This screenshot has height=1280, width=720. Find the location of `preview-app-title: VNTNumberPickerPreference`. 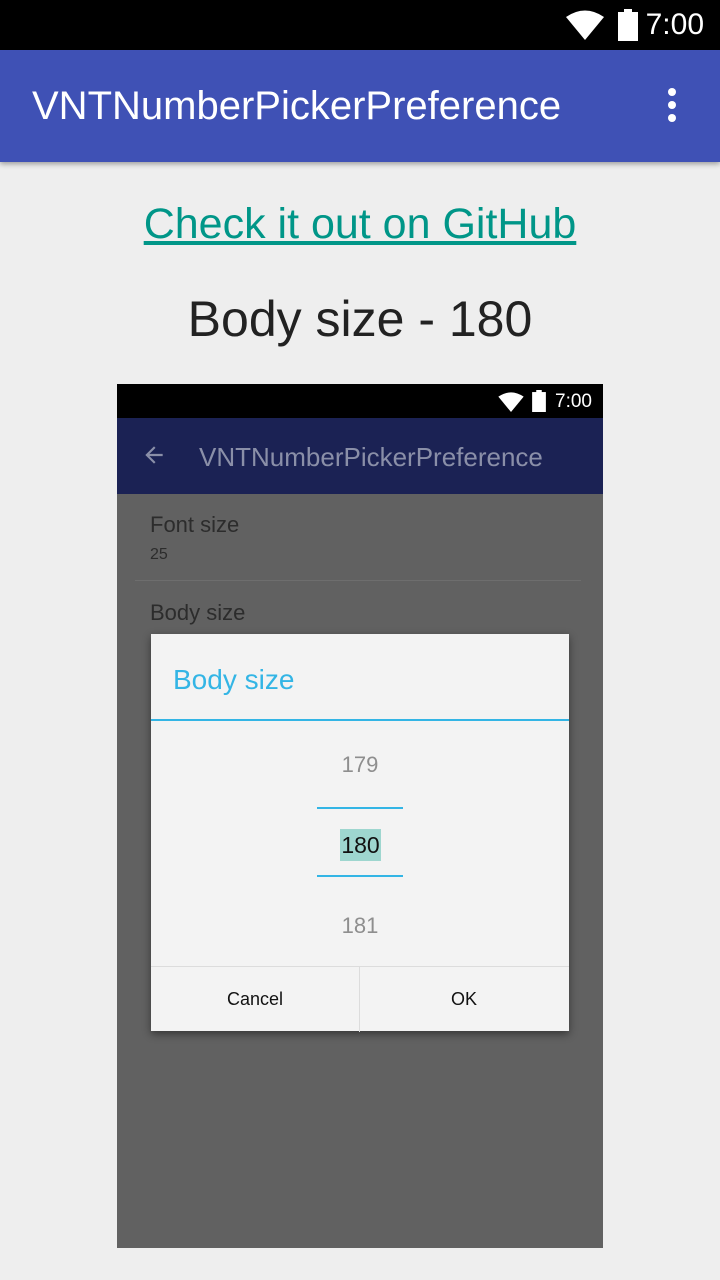

preview-app-title: VNTNumberPickerPreference is located at coordinates (371, 457).